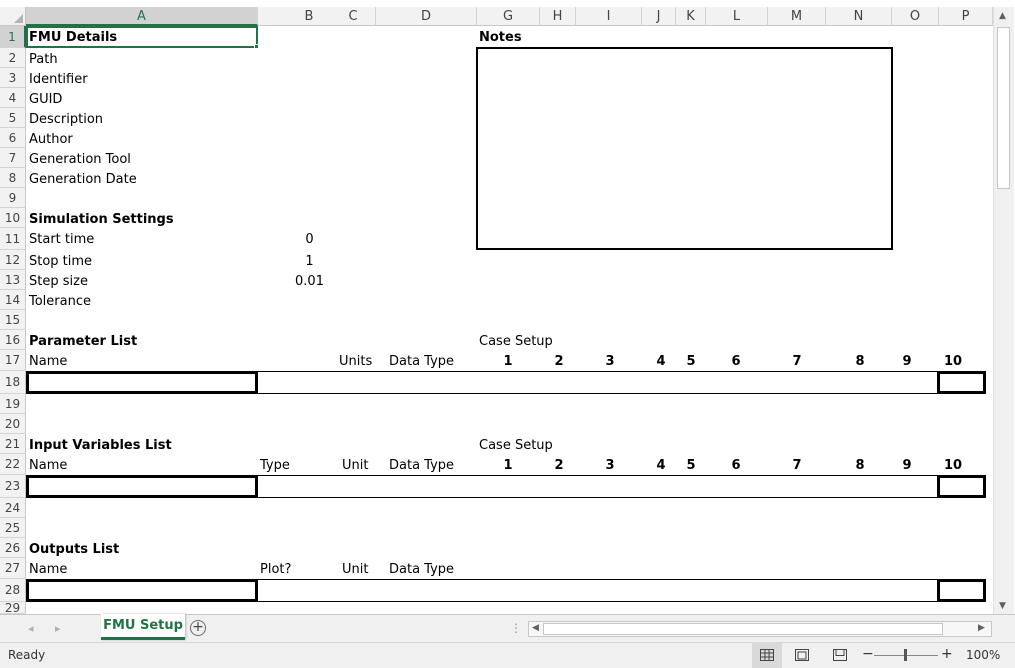 The height and width of the screenshot is (668, 1015). Describe the element at coordinates (516, 628) in the screenshot. I see `tab-split-handle-icon: ⋮` at that location.